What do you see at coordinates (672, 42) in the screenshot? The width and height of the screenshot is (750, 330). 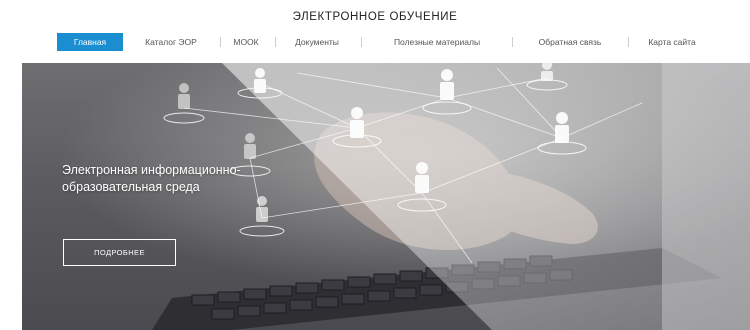 I see `nav-item-sitemap: Карта сайта` at bounding box center [672, 42].